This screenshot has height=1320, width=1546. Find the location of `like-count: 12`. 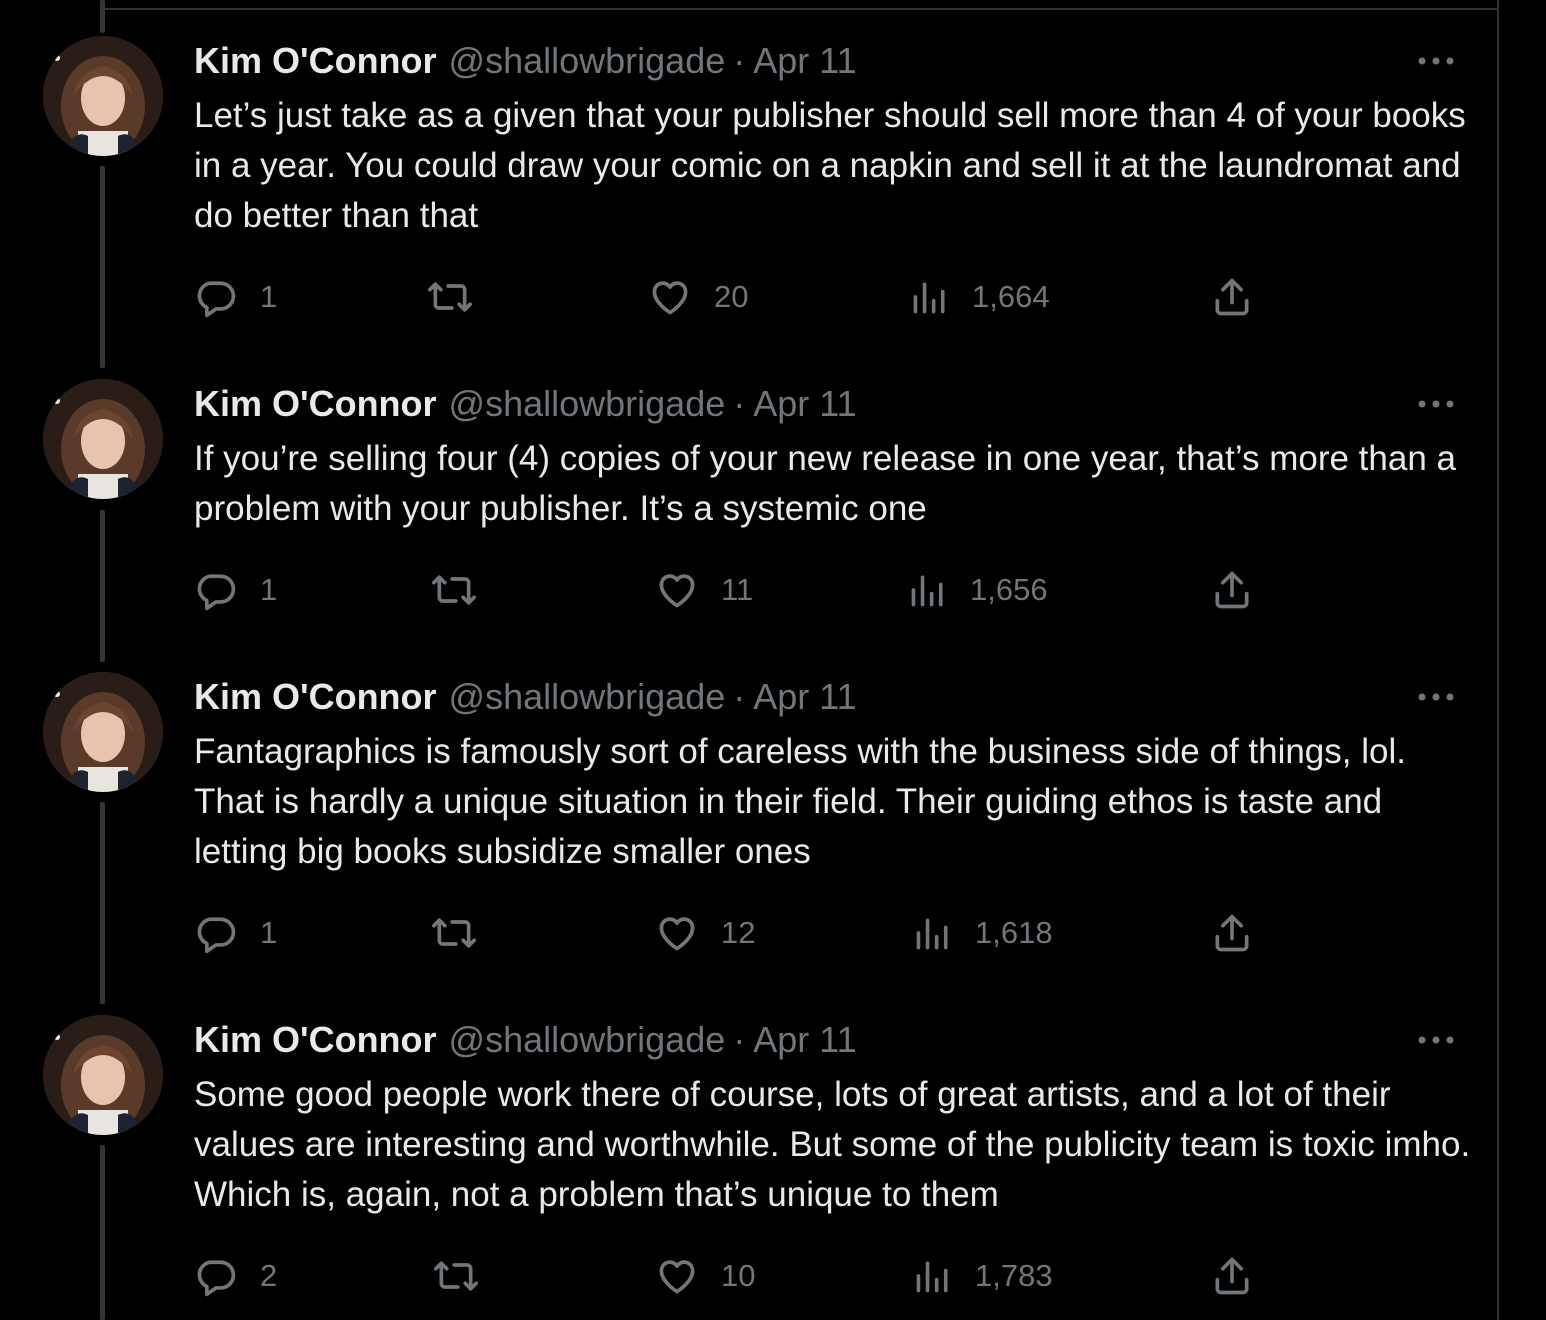

like-count: 12 is located at coordinates (738, 932).